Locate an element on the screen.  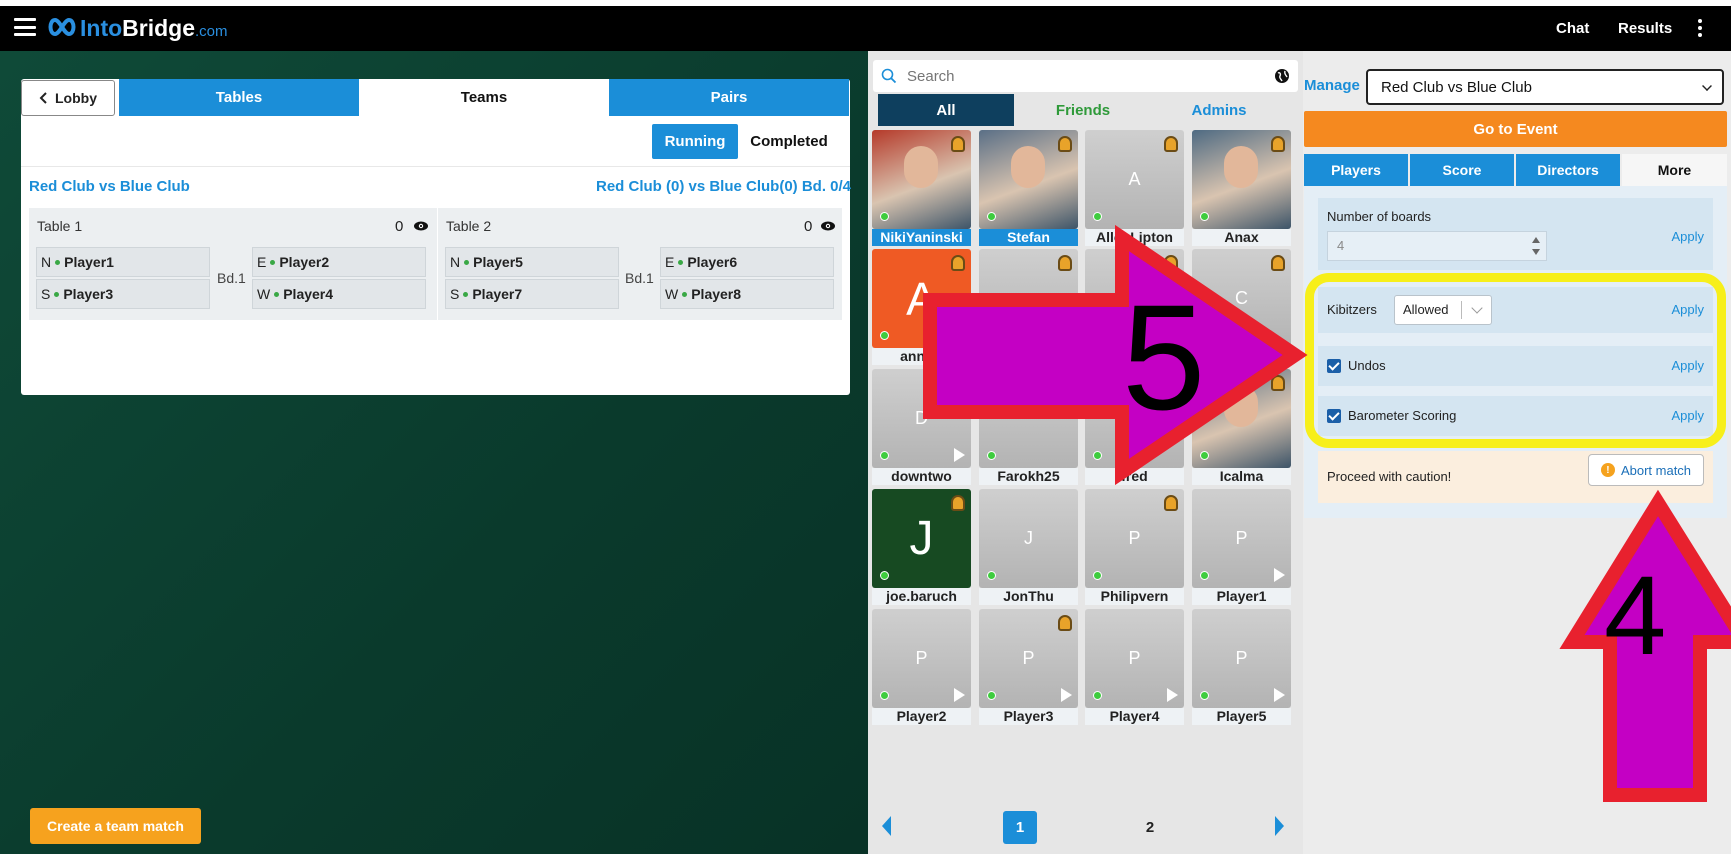
player-tile: Anax is located at coordinates (1241, 188).